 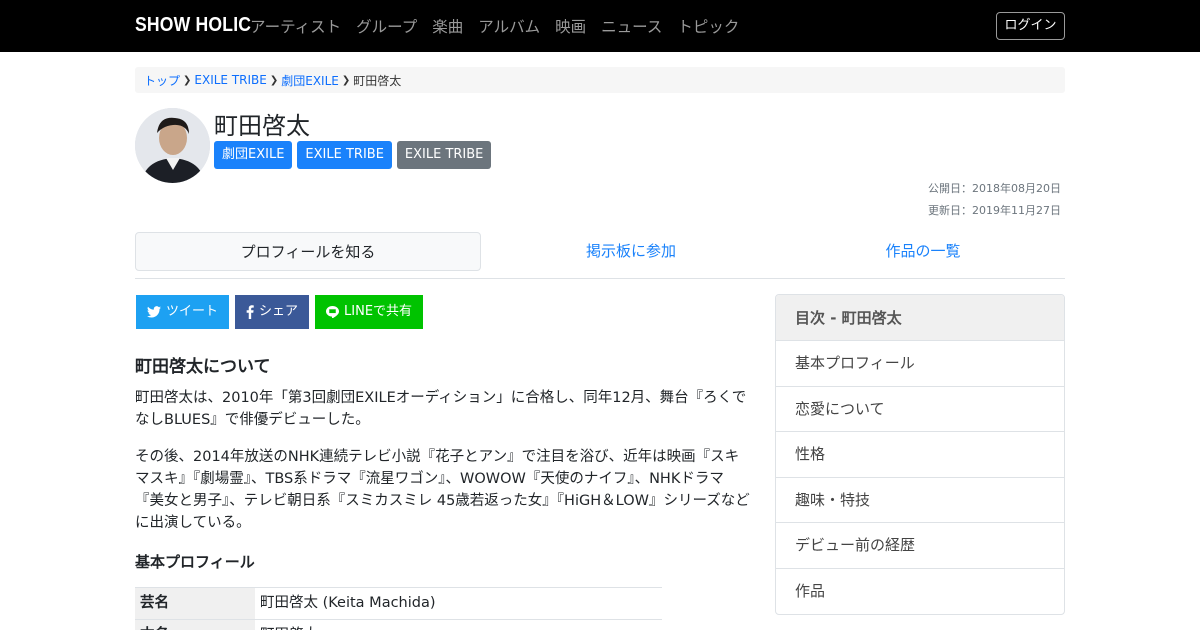 I want to click on nav-link-artist: アーティスト, so click(x=295, y=26).